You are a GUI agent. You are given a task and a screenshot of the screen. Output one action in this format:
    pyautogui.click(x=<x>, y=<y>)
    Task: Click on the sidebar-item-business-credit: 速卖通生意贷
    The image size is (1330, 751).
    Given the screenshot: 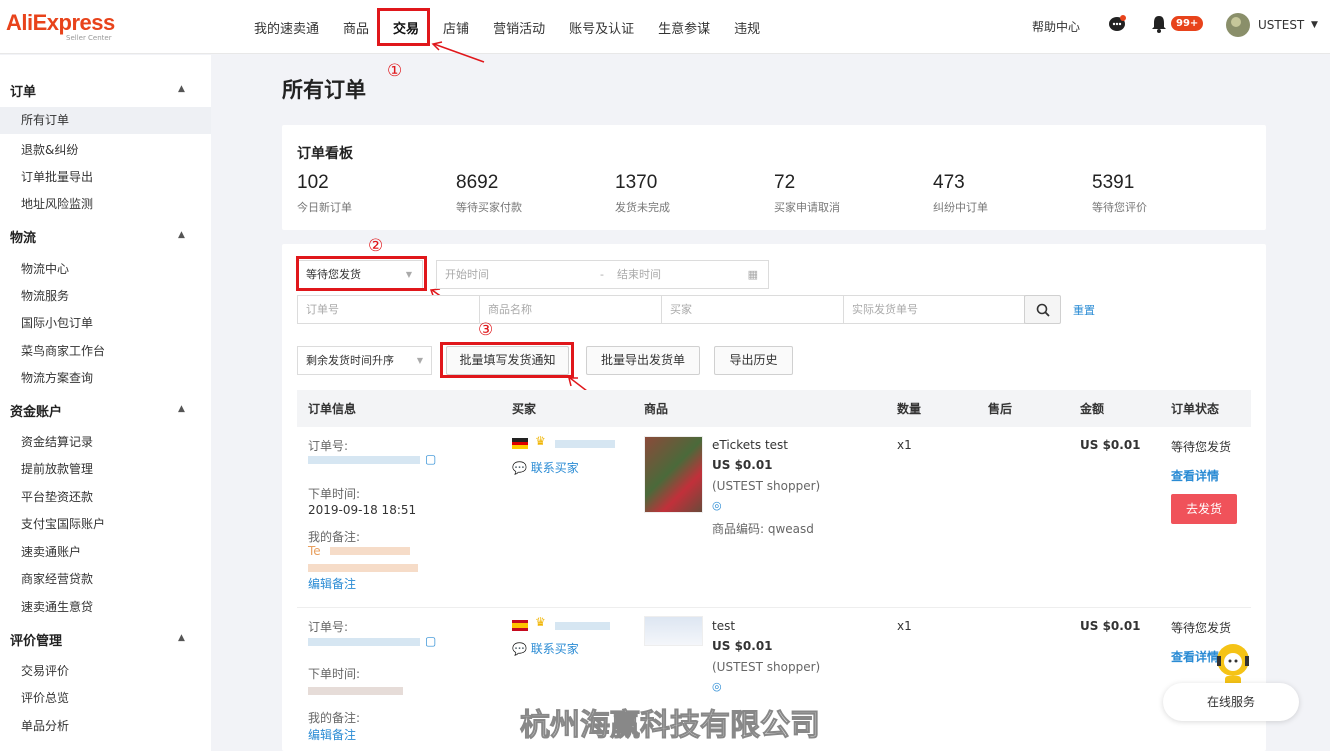 What is the action you would take?
    pyautogui.click(x=57, y=606)
    